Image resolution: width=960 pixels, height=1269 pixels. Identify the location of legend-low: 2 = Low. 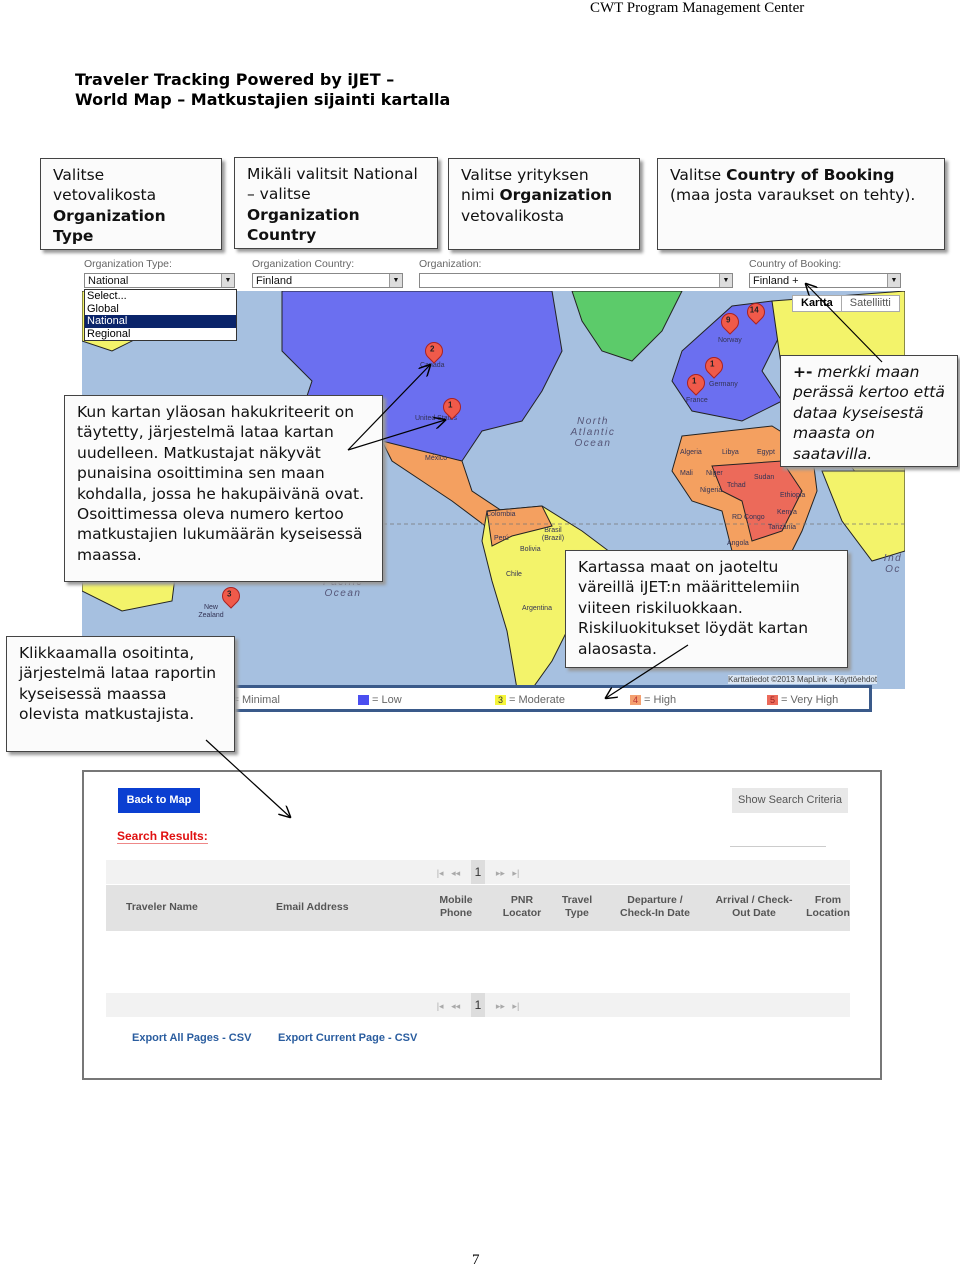
(380, 700).